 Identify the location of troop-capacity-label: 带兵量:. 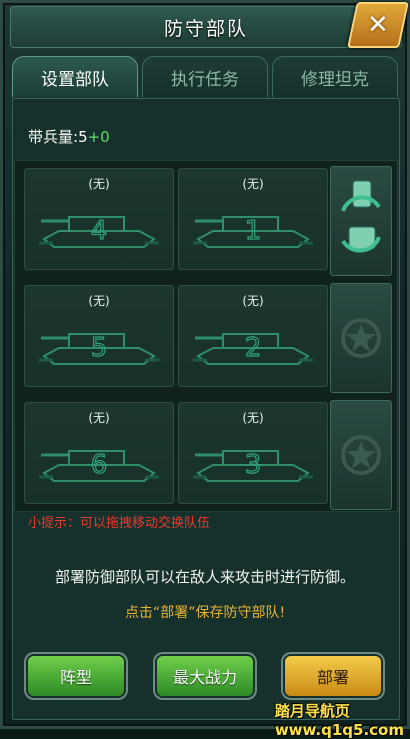
(53, 137).